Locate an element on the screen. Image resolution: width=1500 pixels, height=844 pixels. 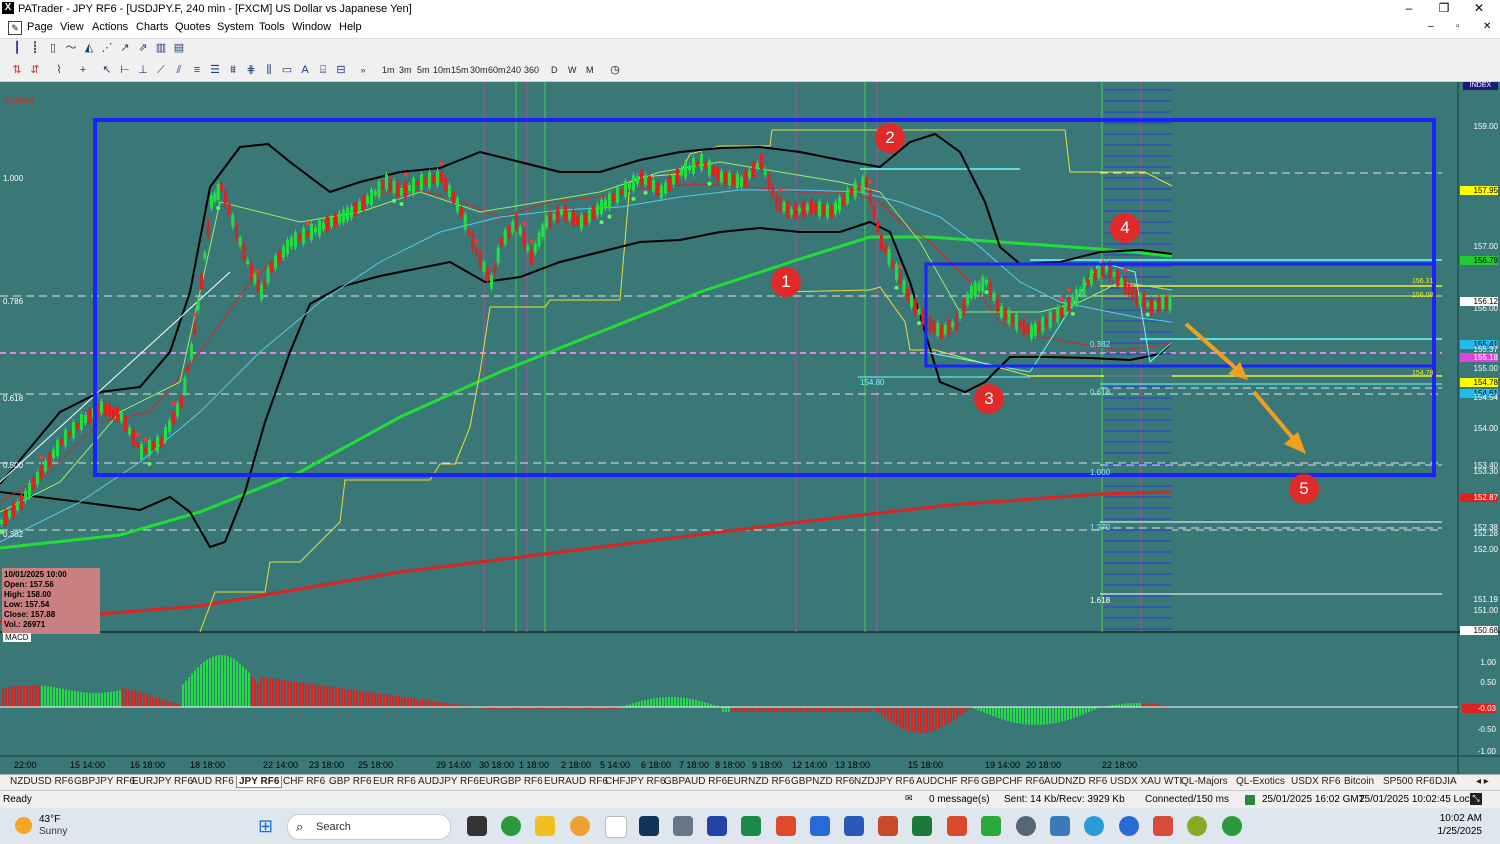
trendline-icon: ⟋ is located at coordinates (161, 70).